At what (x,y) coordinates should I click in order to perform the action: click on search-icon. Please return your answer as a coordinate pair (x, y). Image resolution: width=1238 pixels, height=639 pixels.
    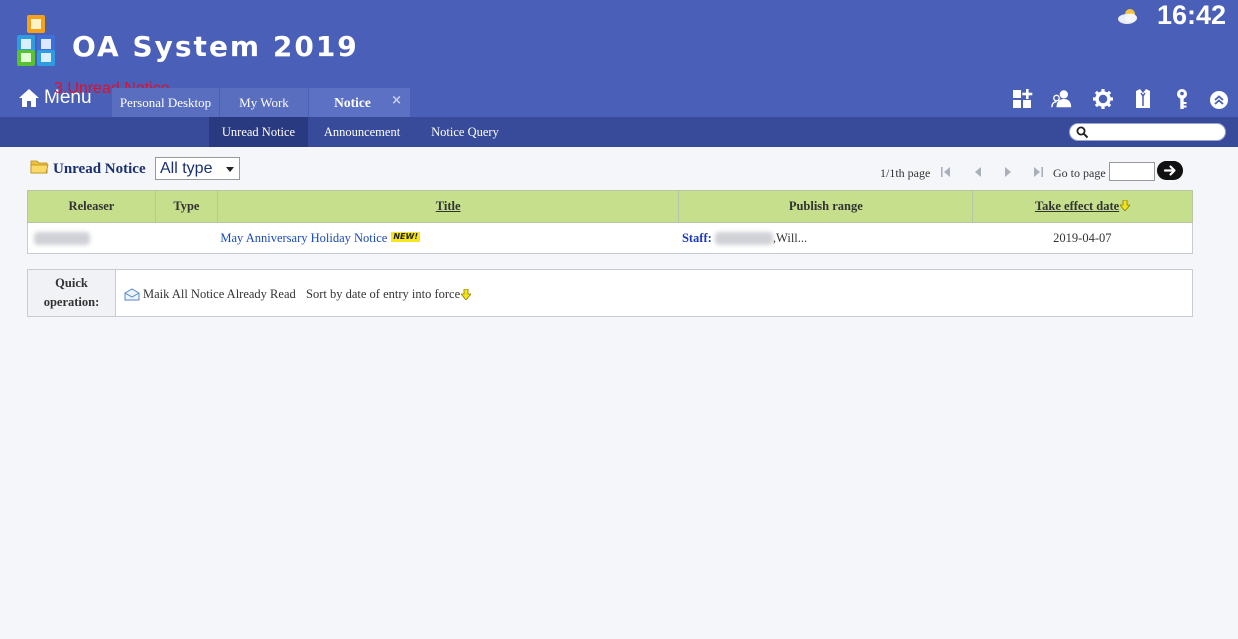
    Looking at the image, I should click on (1082, 132).